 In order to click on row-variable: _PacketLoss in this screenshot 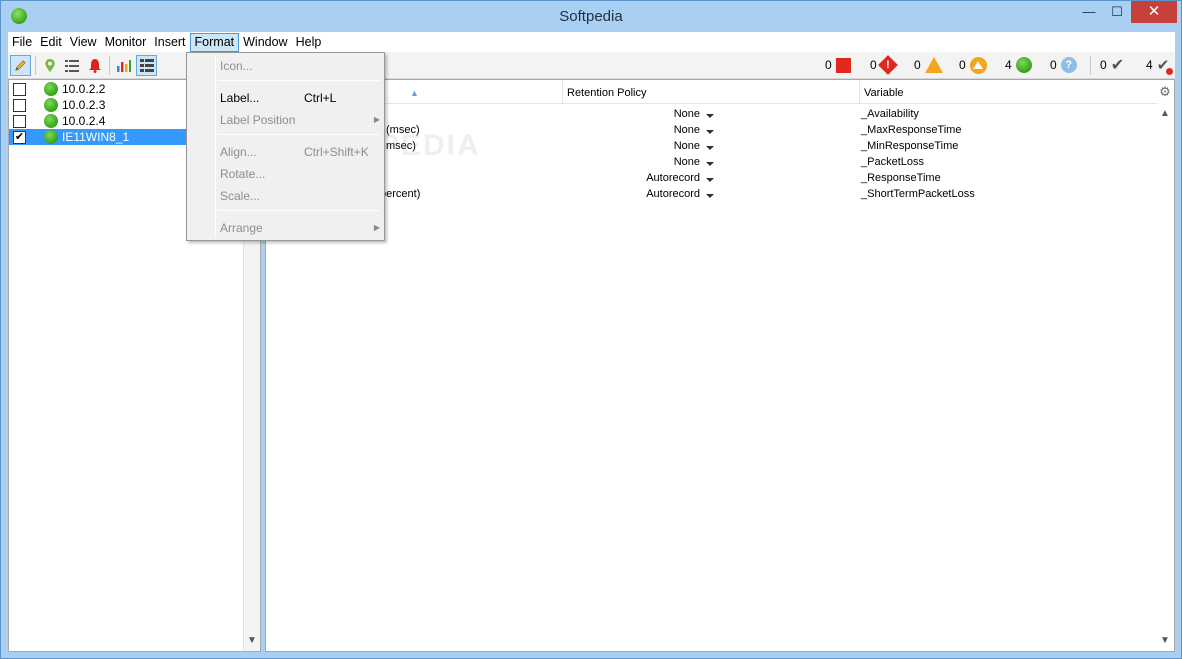, I will do `click(892, 162)`.